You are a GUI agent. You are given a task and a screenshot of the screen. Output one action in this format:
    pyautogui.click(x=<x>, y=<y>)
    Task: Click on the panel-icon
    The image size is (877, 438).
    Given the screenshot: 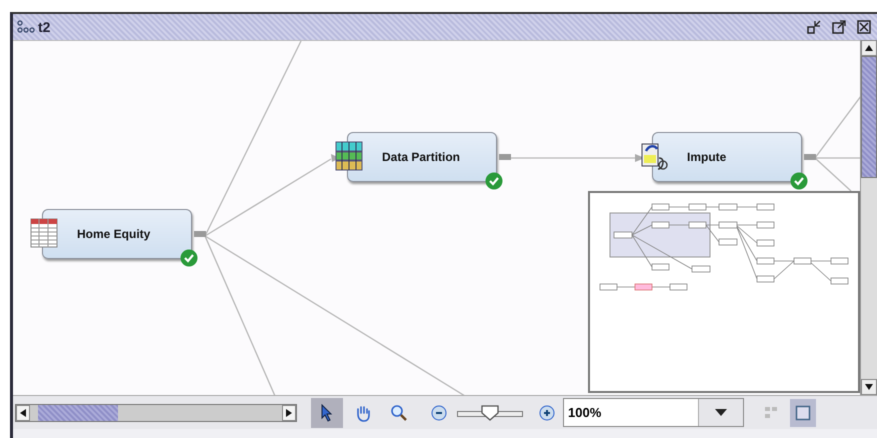 What is the action you would take?
    pyautogui.click(x=803, y=412)
    